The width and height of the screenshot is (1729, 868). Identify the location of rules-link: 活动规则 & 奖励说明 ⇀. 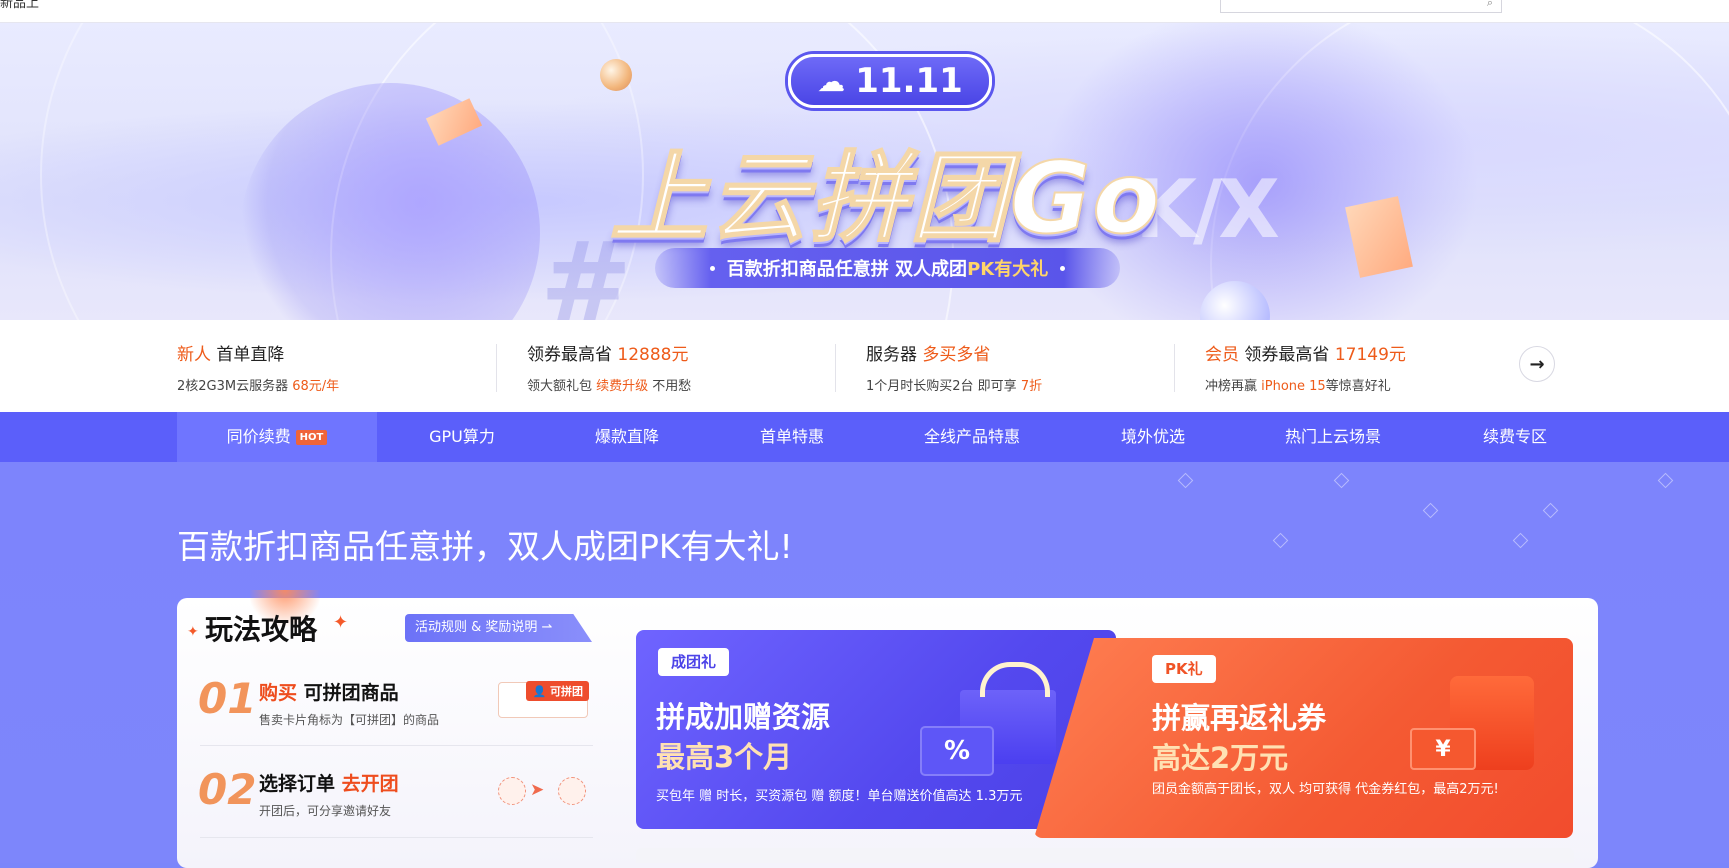
(498, 628).